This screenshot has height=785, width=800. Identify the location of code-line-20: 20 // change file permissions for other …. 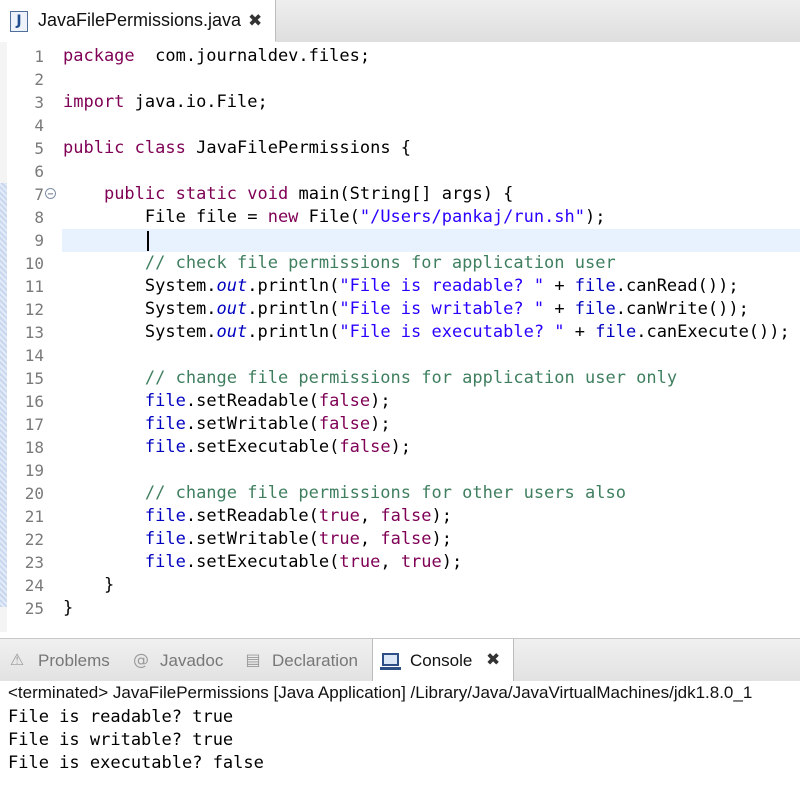
(400, 493).